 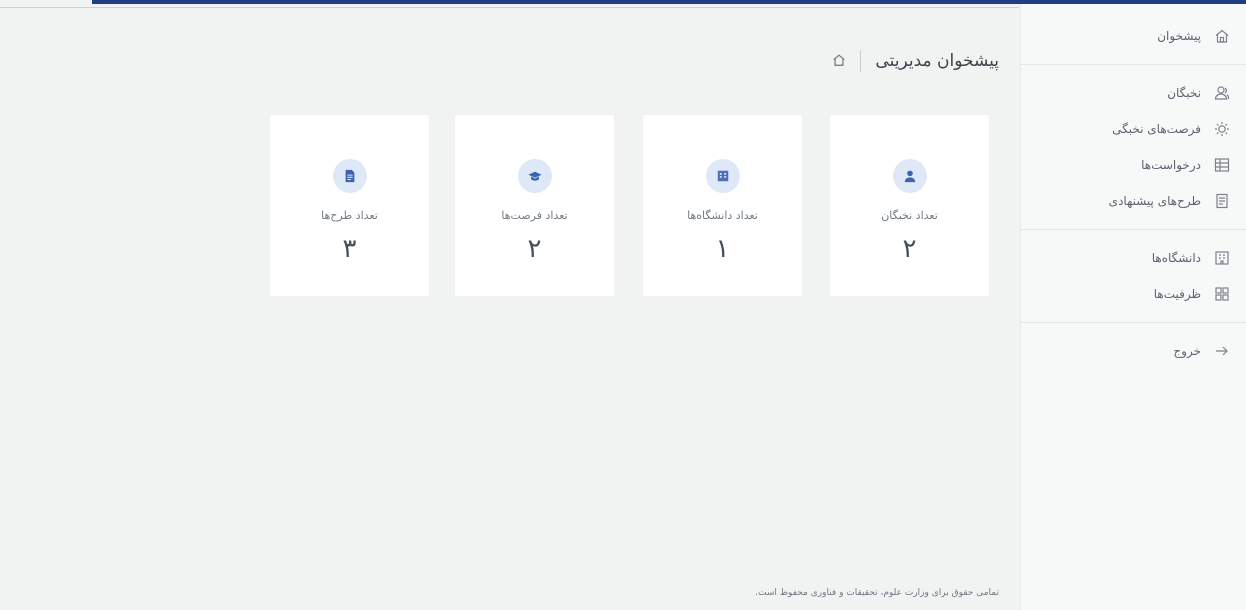 What do you see at coordinates (937, 61) in the screenshot?
I see `page-title: پیشخوان مدیریتی` at bounding box center [937, 61].